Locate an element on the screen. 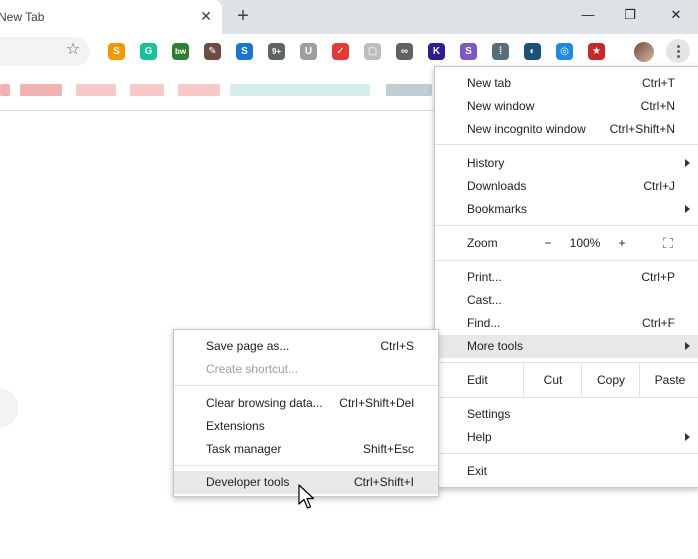  submenu-item-task-manager: Task manager Shift+Esc is located at coordinates (306, 449).